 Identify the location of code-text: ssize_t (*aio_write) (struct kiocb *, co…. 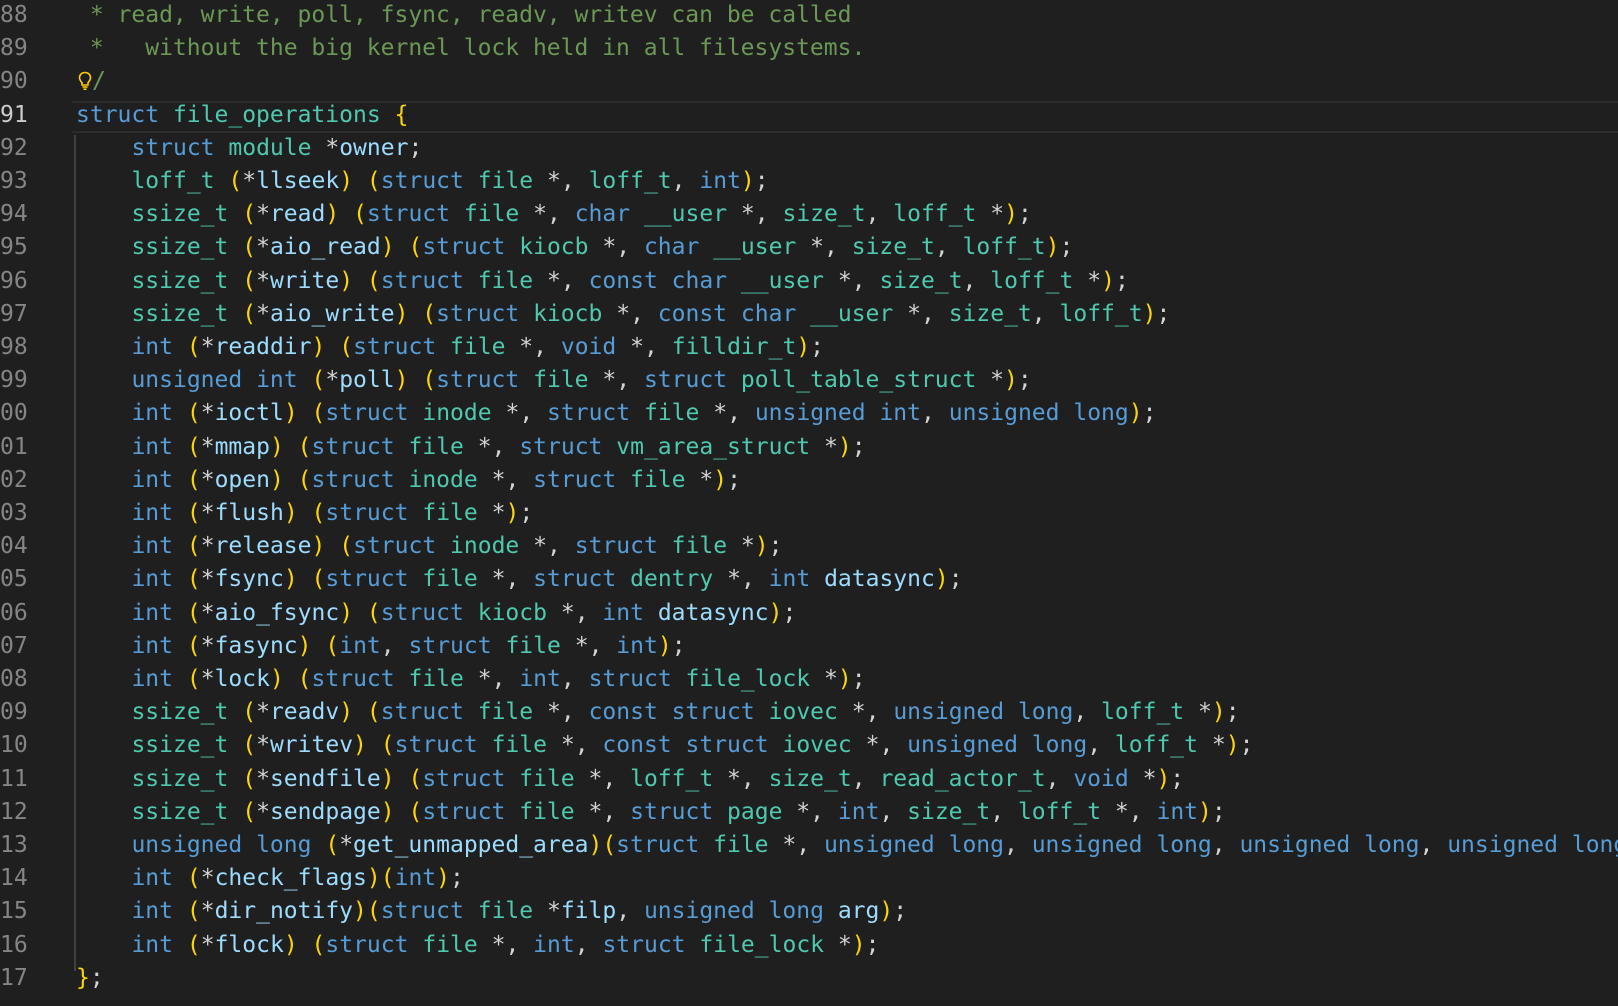
(651, 314).